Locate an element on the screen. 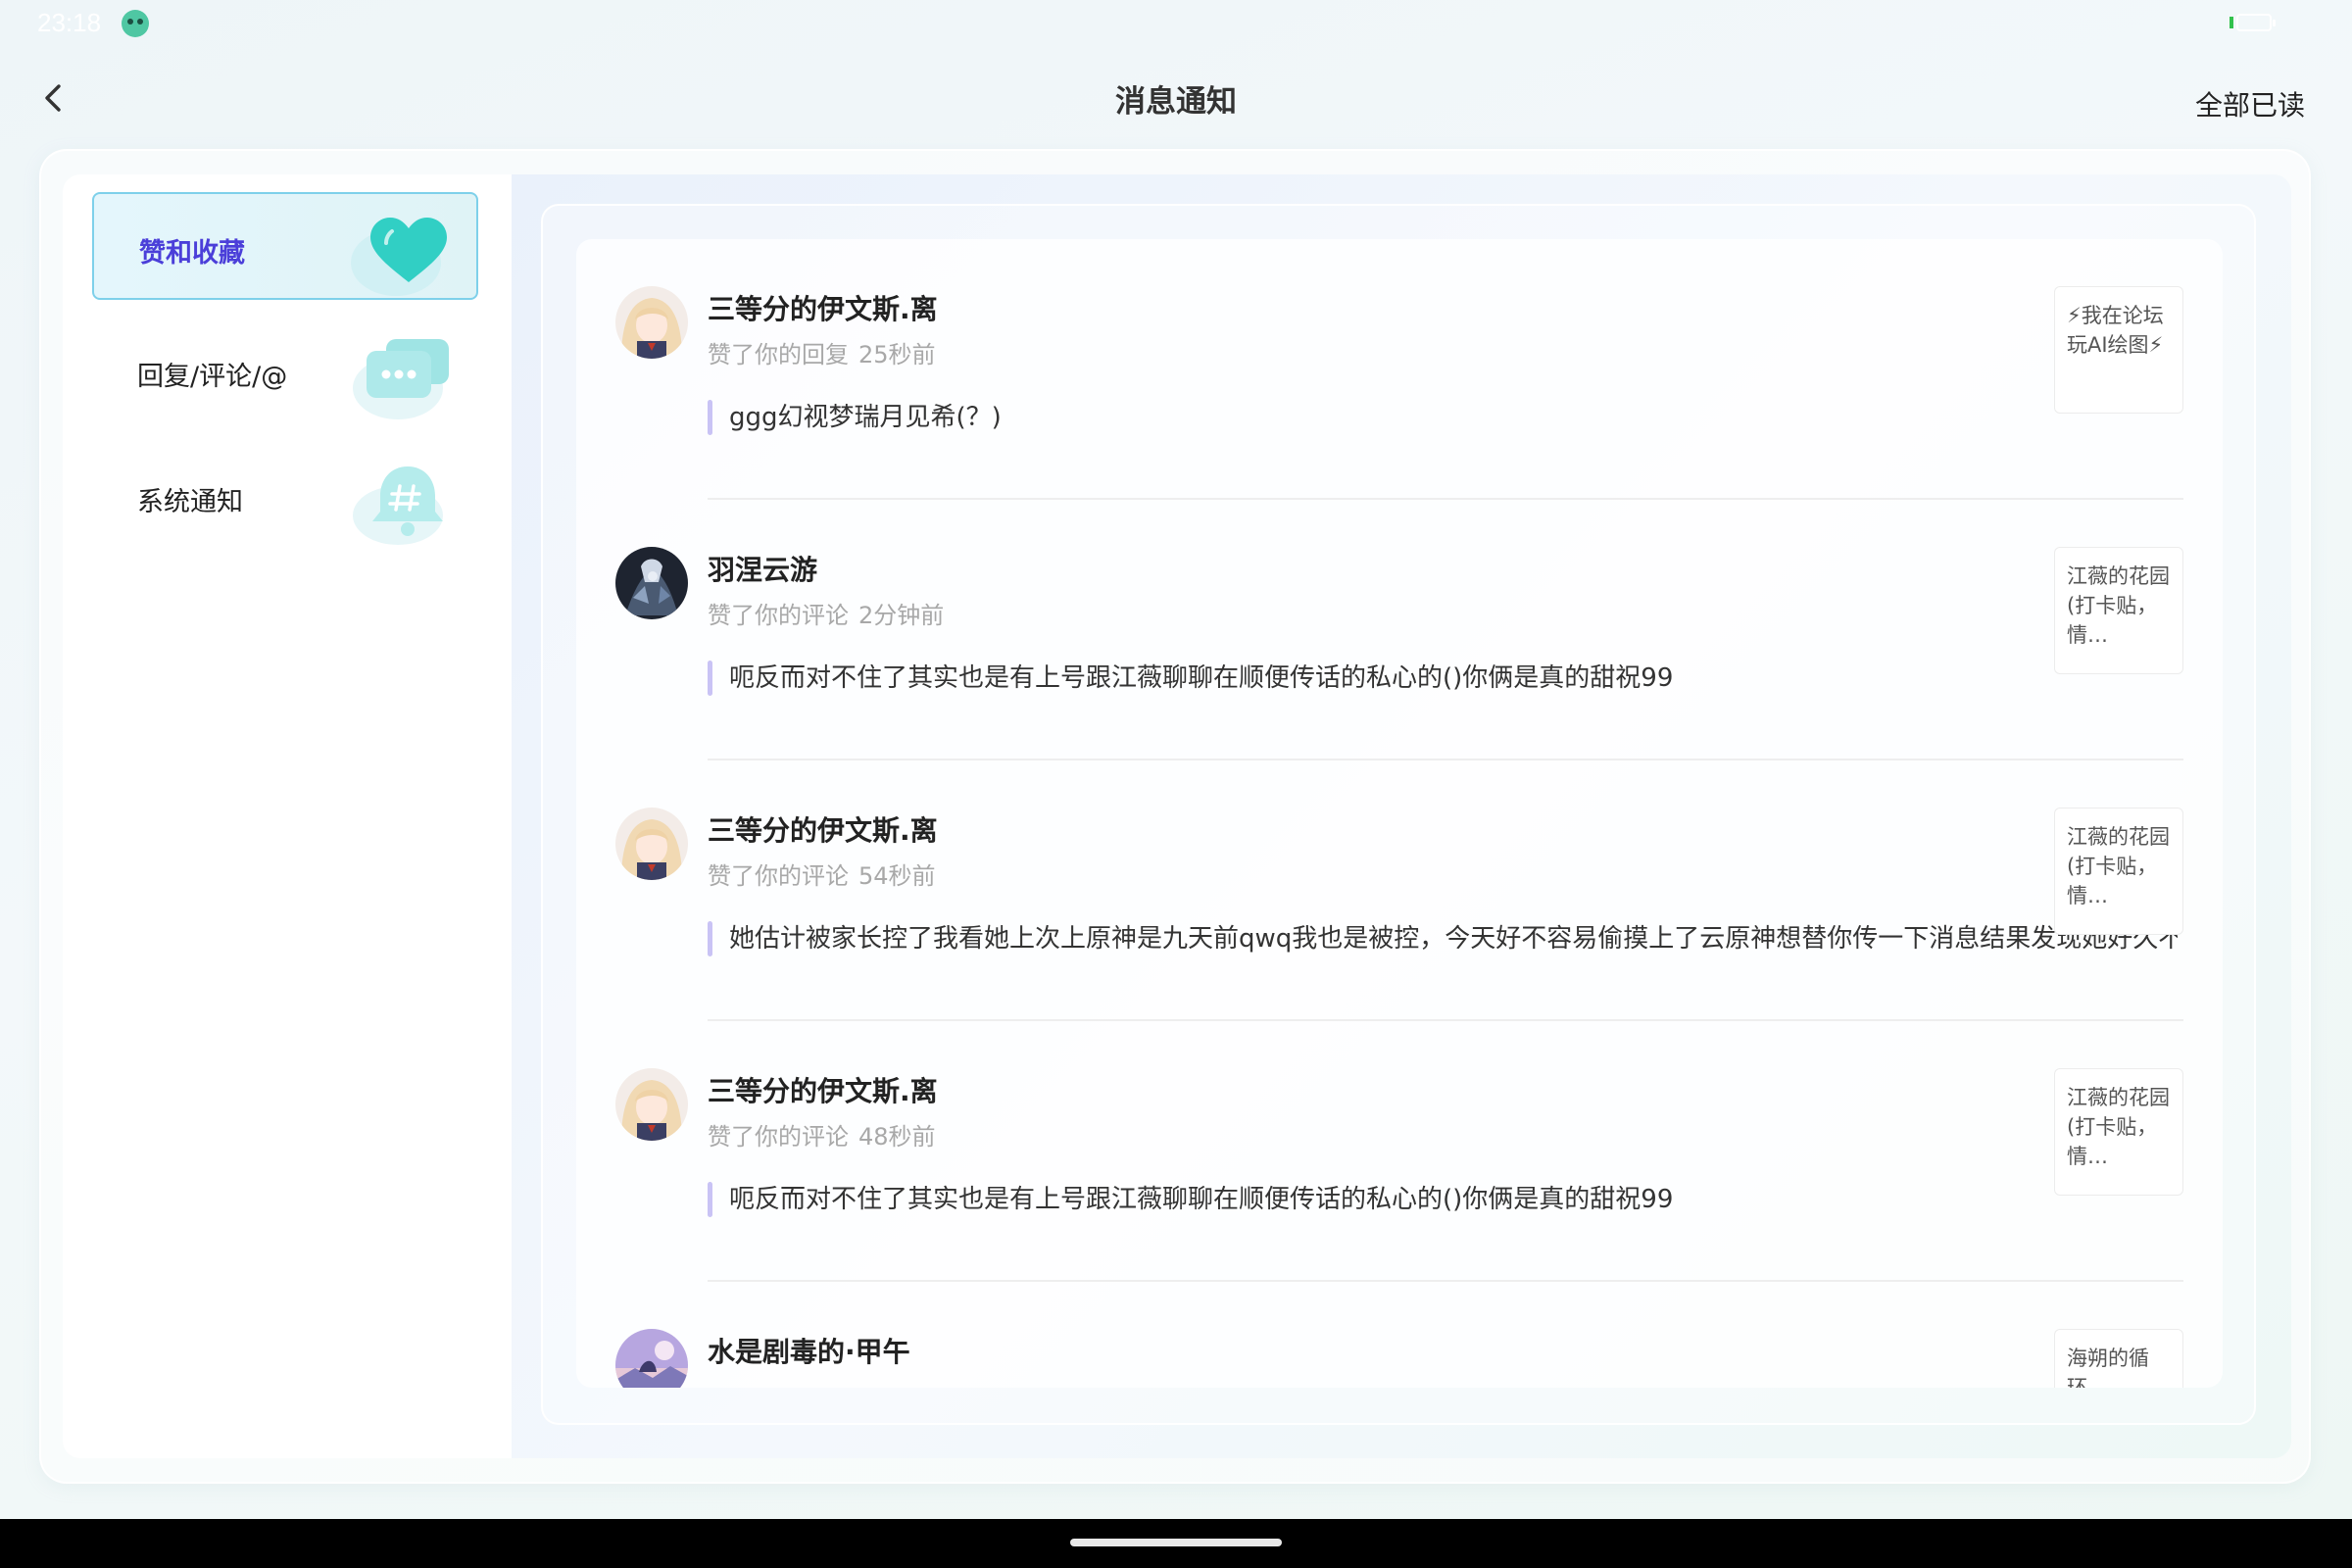 This screenshot has width=2352, height=1568. sidebar-item-label: 赞和收藏 is located at coordinates (192, 253).